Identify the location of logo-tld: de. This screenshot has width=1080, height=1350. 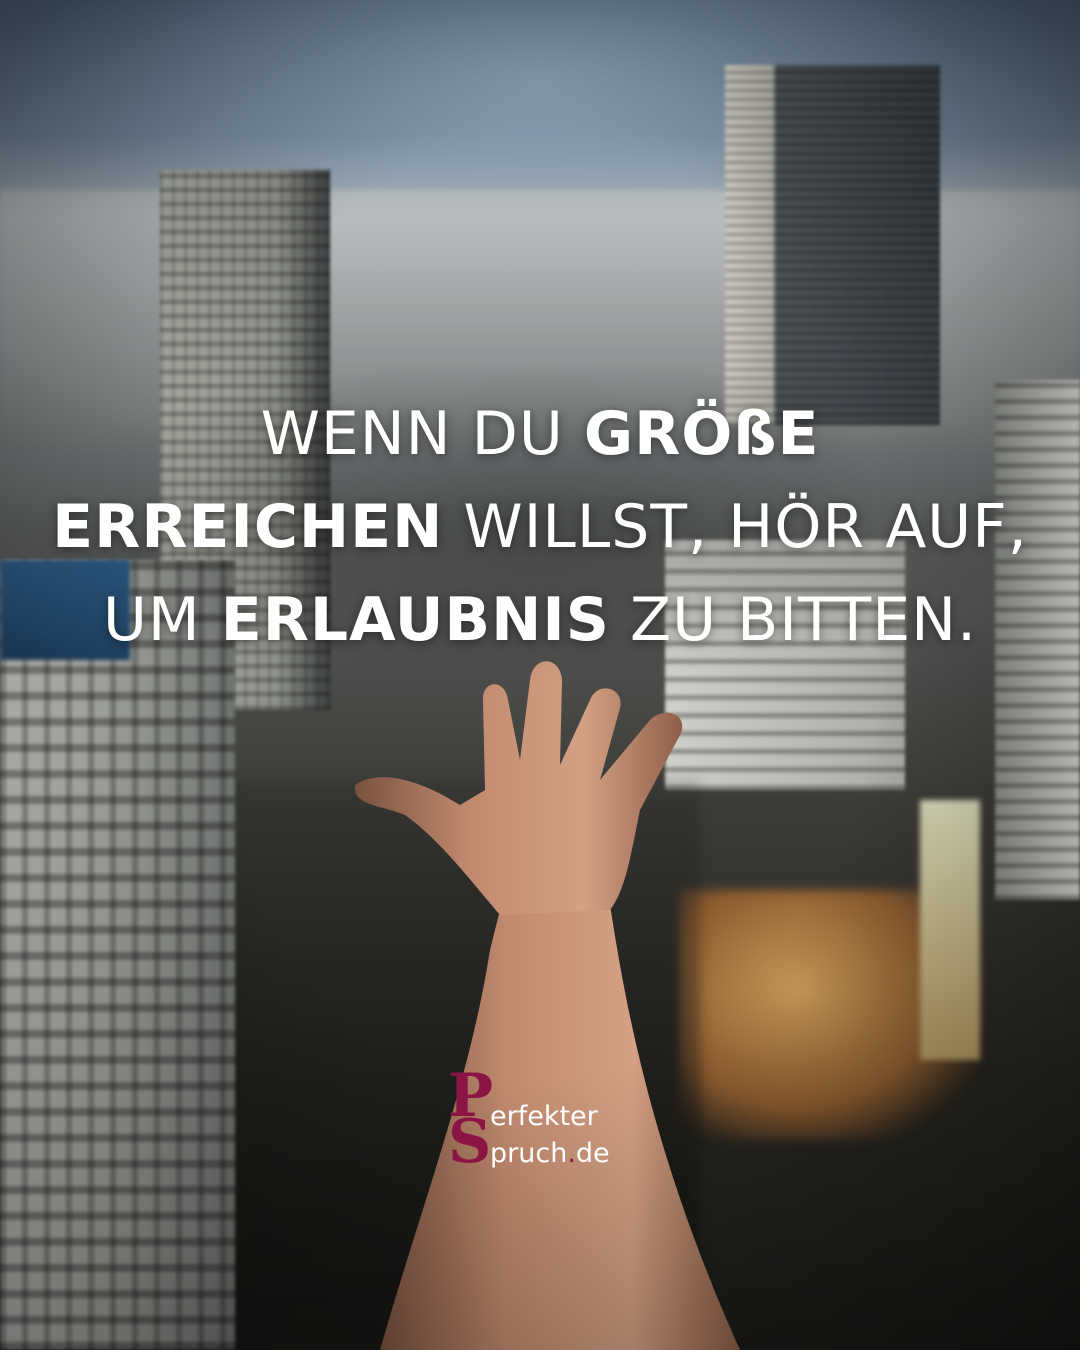
(592, 1153).